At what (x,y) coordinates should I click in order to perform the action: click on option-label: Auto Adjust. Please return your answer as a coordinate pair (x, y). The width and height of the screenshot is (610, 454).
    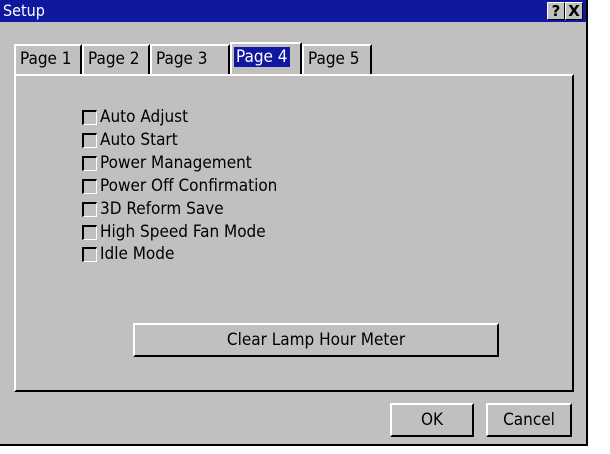
    Looking at the image, I should click on (144, 117).